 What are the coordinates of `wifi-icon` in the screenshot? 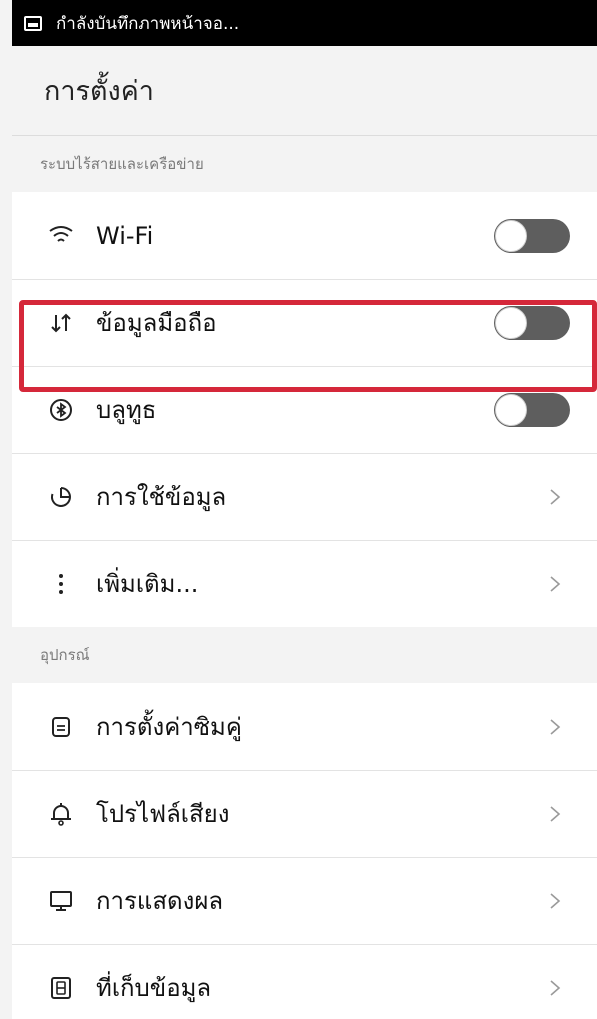 It's located at (61, 236).